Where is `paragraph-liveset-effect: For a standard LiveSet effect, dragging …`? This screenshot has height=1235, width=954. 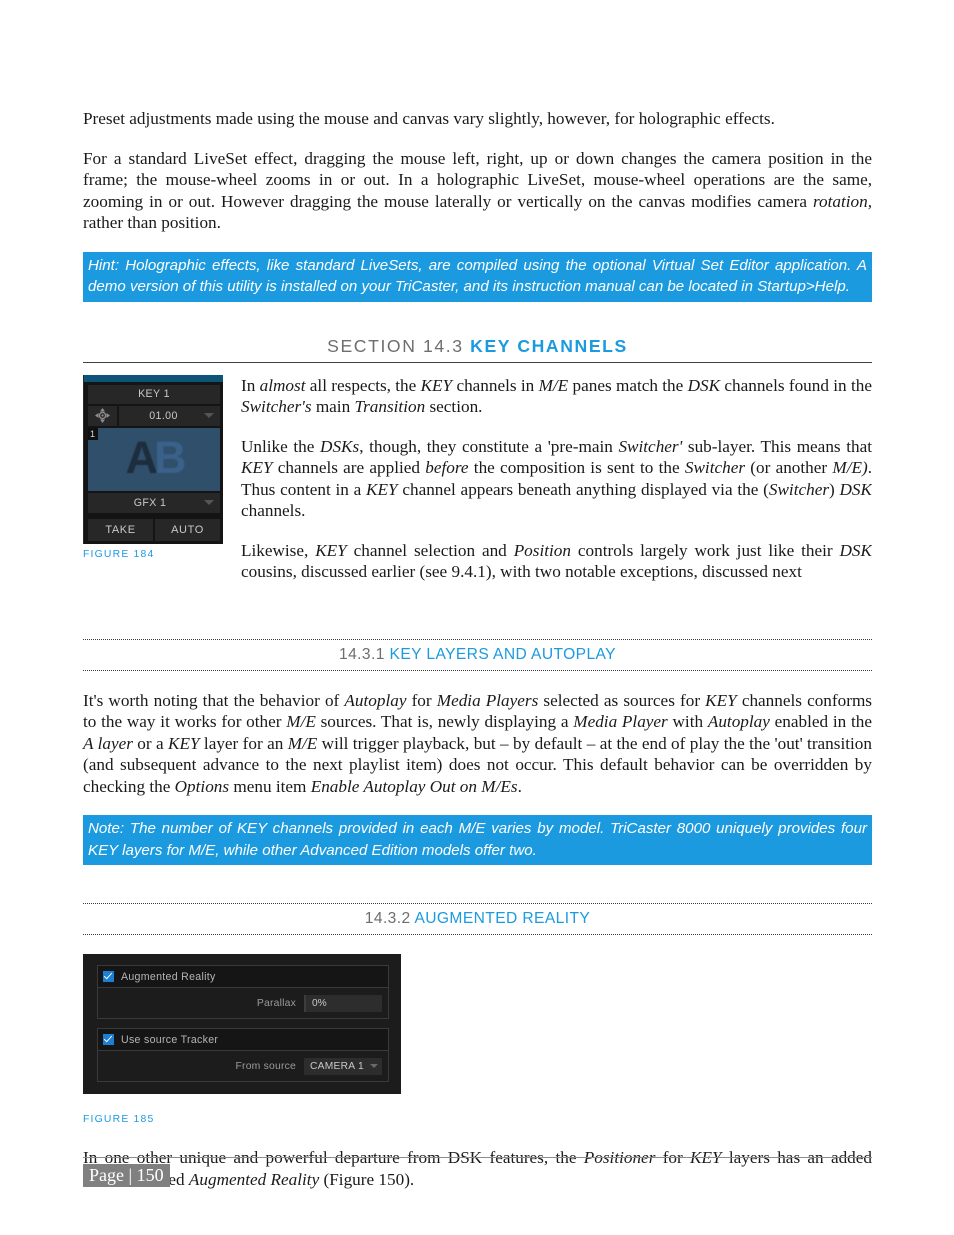 paragraph-liveset-effect: For a standard LiveSet effect, dragging … is located at coordinates (477, 191).